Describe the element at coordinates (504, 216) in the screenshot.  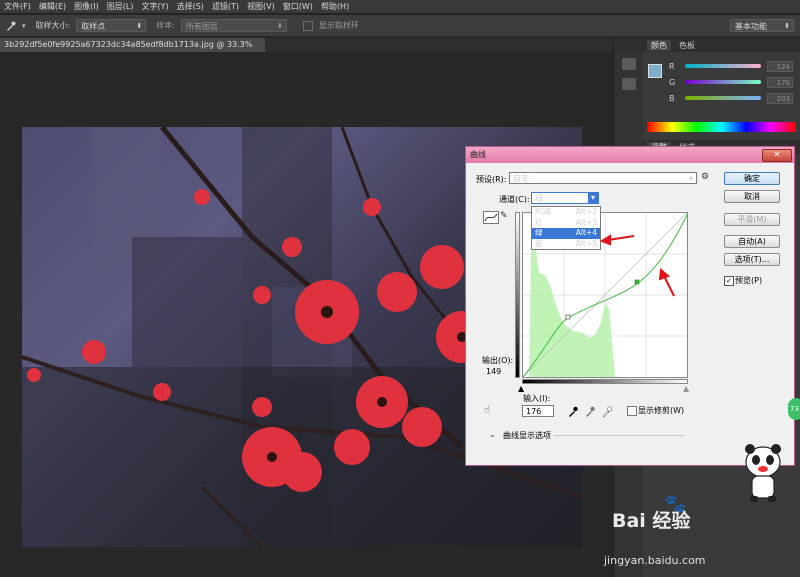
I see `pencil-icon: ✎` at that location.